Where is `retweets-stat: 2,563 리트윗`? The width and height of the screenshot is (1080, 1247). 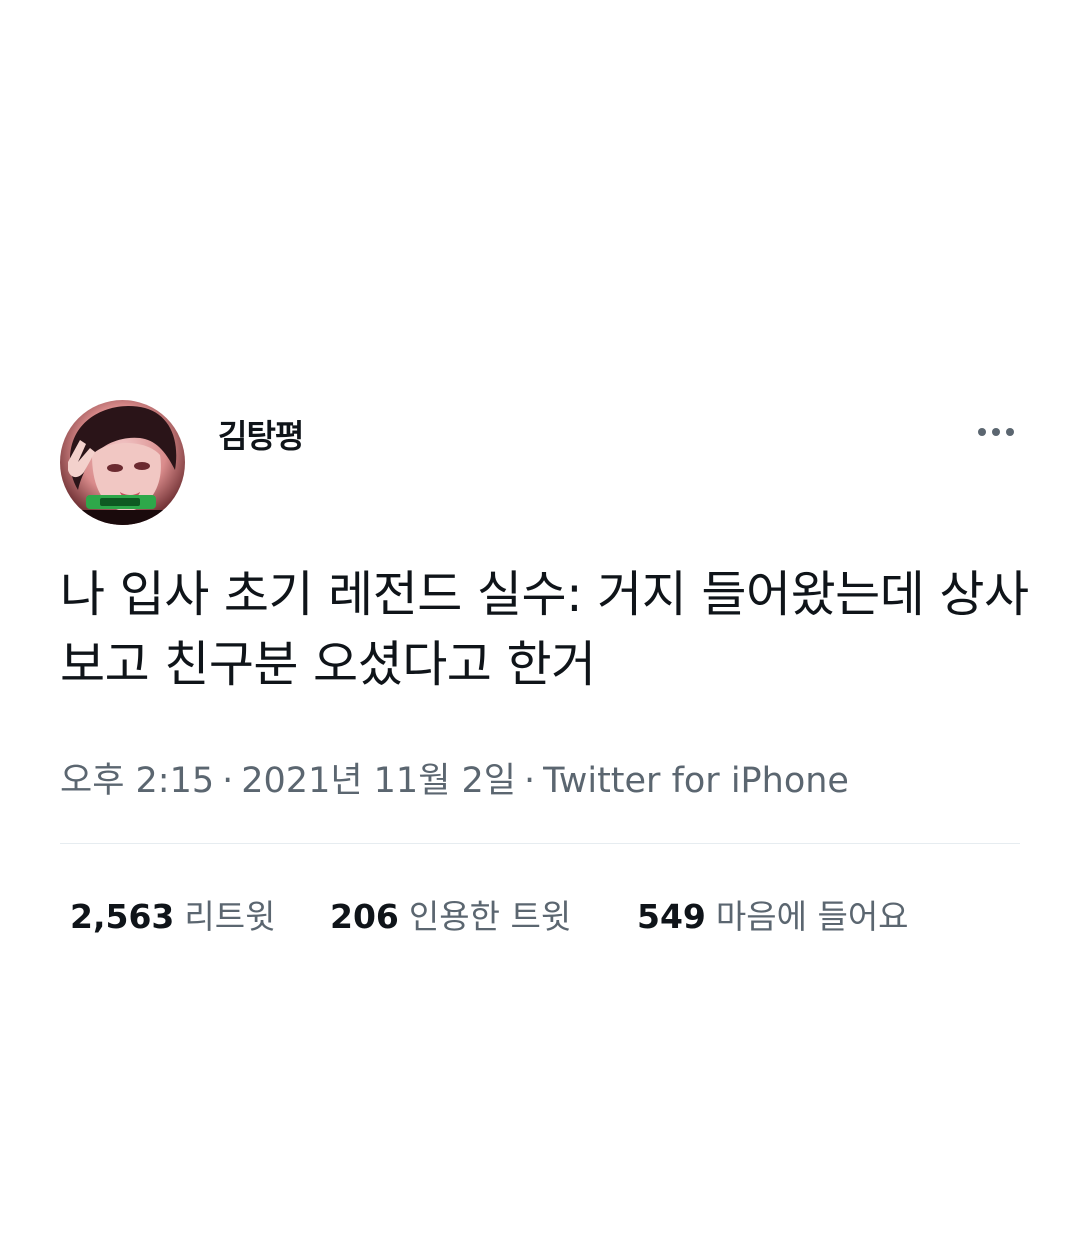 retweets-stat: 2,563 리트윗 is located at coordinates (172, 914).